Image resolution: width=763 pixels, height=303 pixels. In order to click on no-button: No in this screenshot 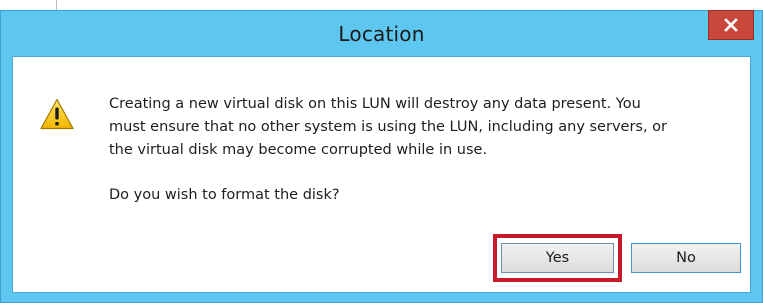, I will do `click(686, 258)`.